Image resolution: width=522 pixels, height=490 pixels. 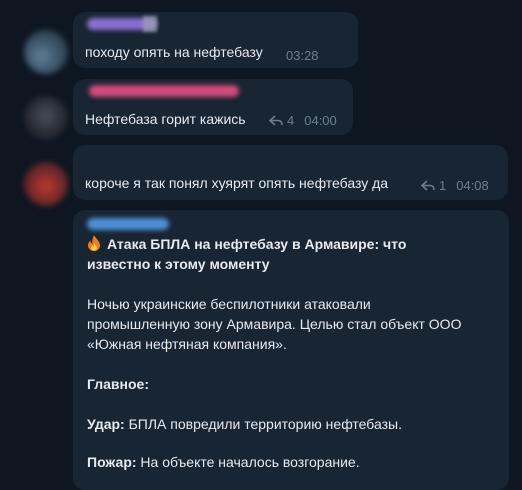 What do you see at coordinates (215, 40) in the screenshot?
I see `message-bubble: походу опять на нефтебазу 03:28` at bounding box center [215, 40].